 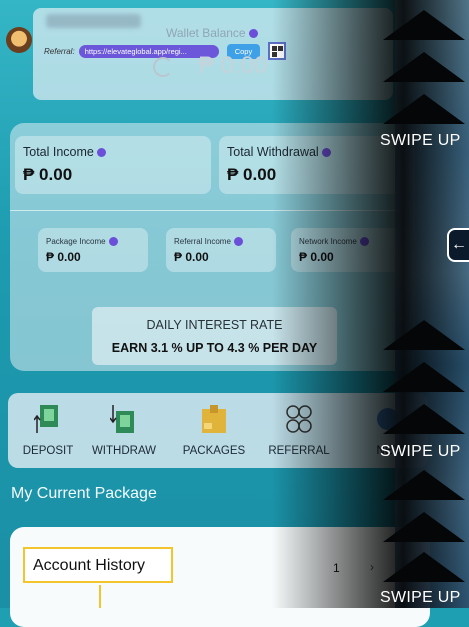 I want to click on total-withdrawal-label: Total Withdrawal, so click(x=279, y=152).